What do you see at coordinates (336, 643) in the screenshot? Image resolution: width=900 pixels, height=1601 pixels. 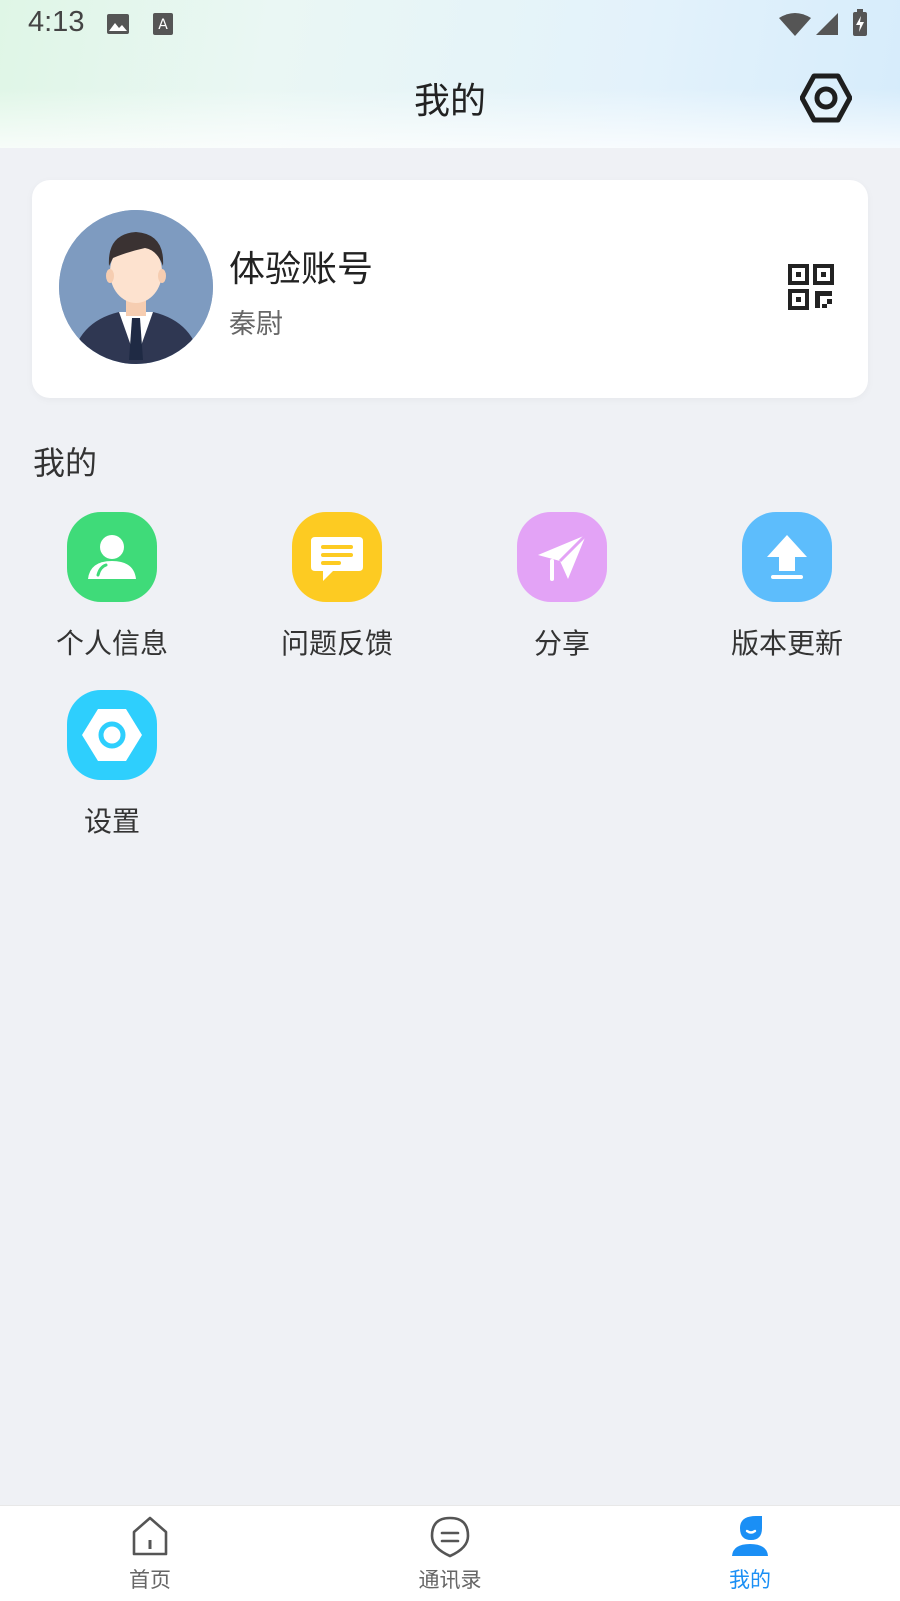 I see `grid-label: 问题反馈` at bounding box center [336, 643].